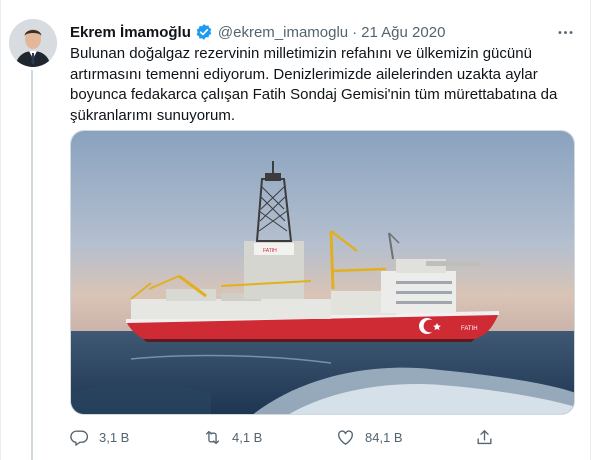  I want to click on reply-button: 3,1 B, so click(99, 437).